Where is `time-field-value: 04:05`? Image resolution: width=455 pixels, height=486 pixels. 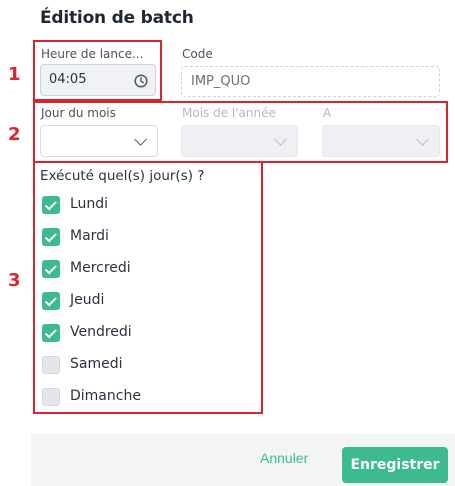
time-field-value: 04:05 is located at coordinates (68, 79).